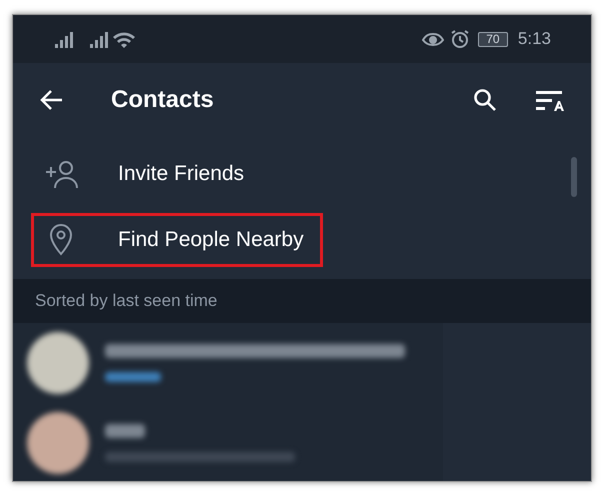 The width and height of the screenshot is (604, 495). I want to click on add-person-icon, so click(61, 174).